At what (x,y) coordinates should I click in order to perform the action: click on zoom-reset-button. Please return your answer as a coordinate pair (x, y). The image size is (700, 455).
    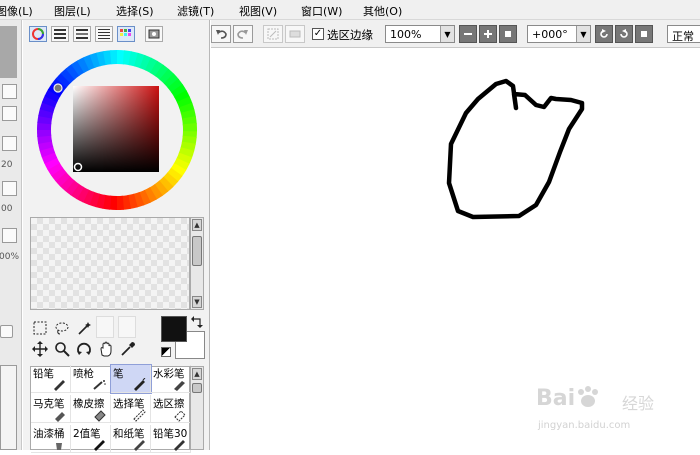
    Looking at the image, I should click on (508, 34).